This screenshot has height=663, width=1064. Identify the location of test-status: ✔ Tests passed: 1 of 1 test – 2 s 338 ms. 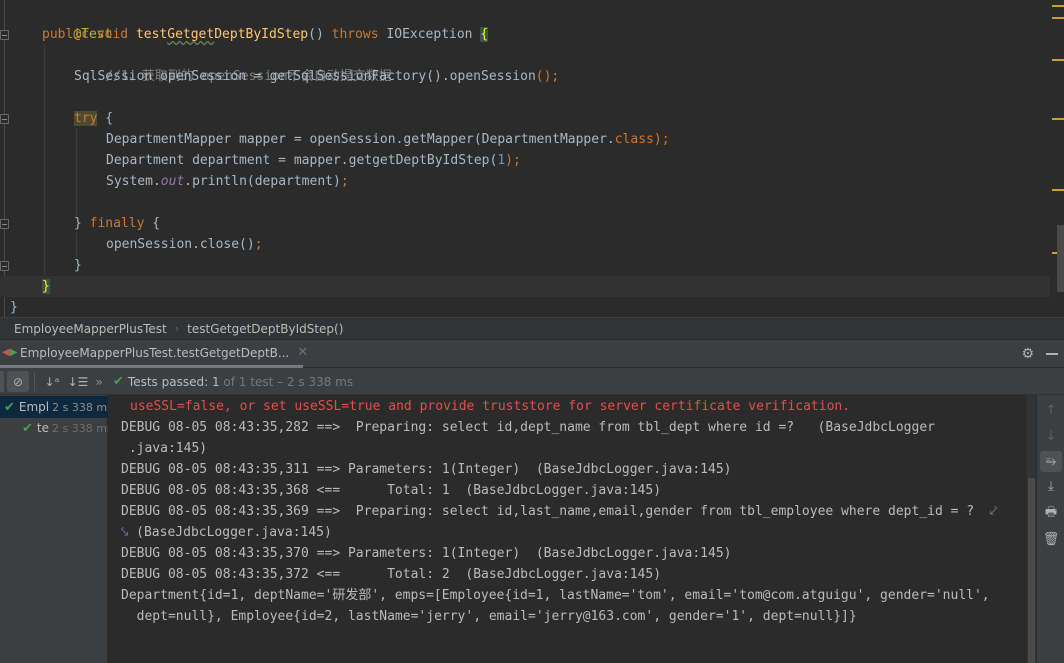
(233, 381).